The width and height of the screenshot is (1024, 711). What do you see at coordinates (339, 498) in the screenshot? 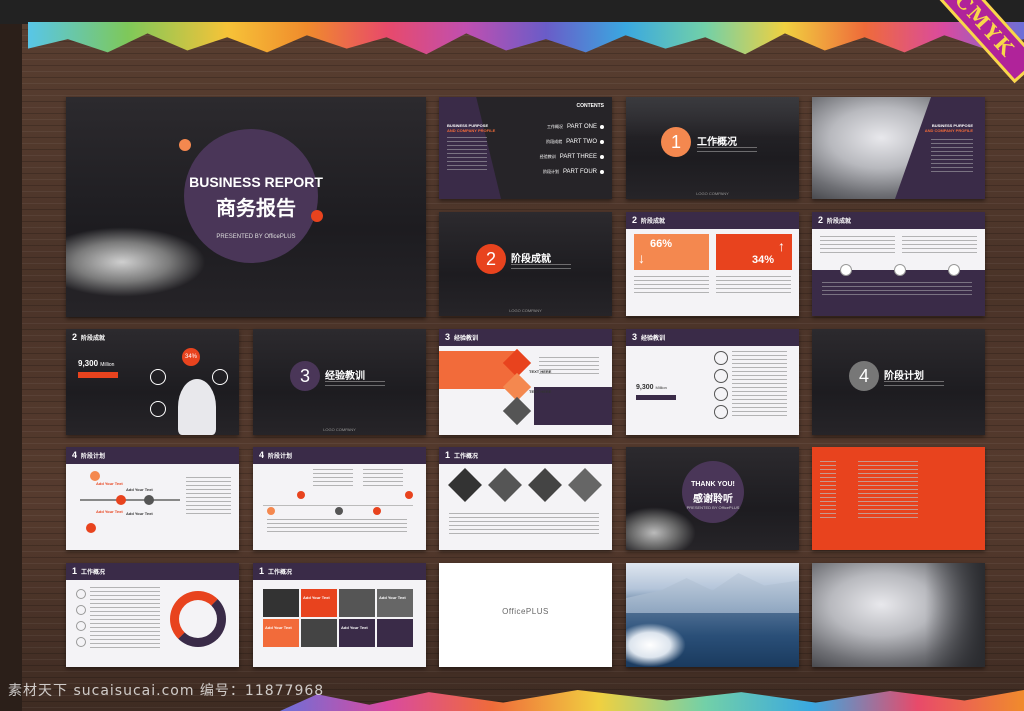
I see `slide-plan-b: 4 阶段计划` at bounding box center [339, 498].